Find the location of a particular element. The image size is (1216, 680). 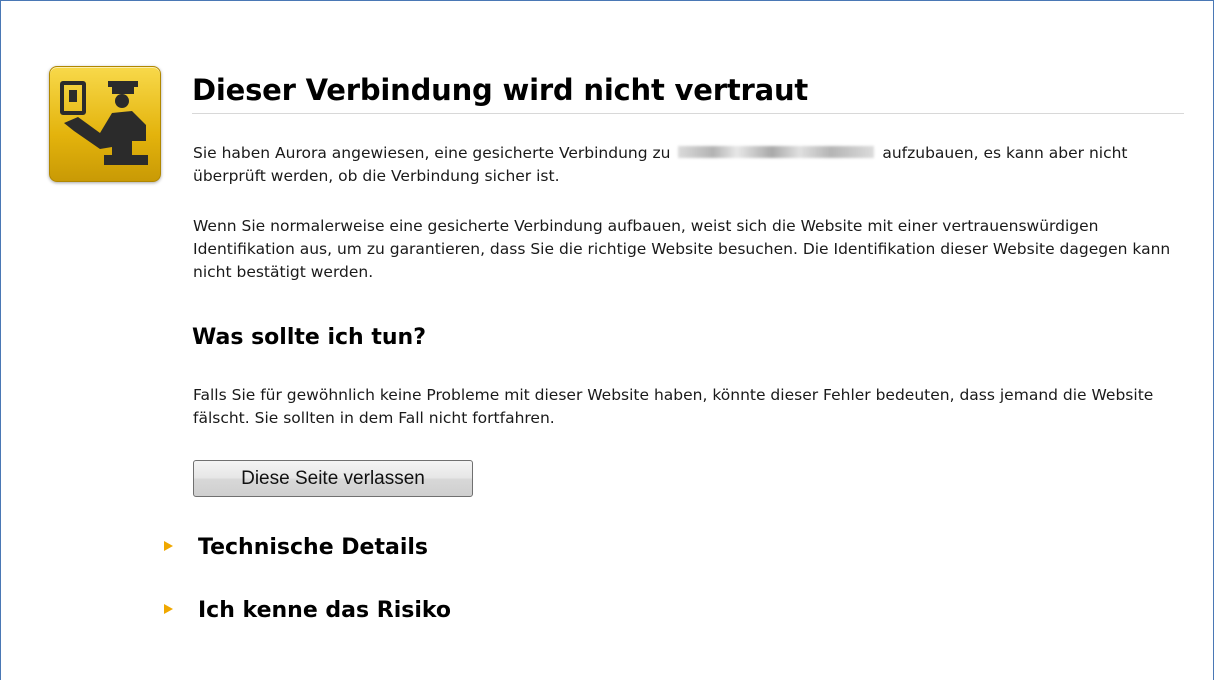

what-to-do-heading: Was sollte ich tun? is located at coordinates (309, 337).